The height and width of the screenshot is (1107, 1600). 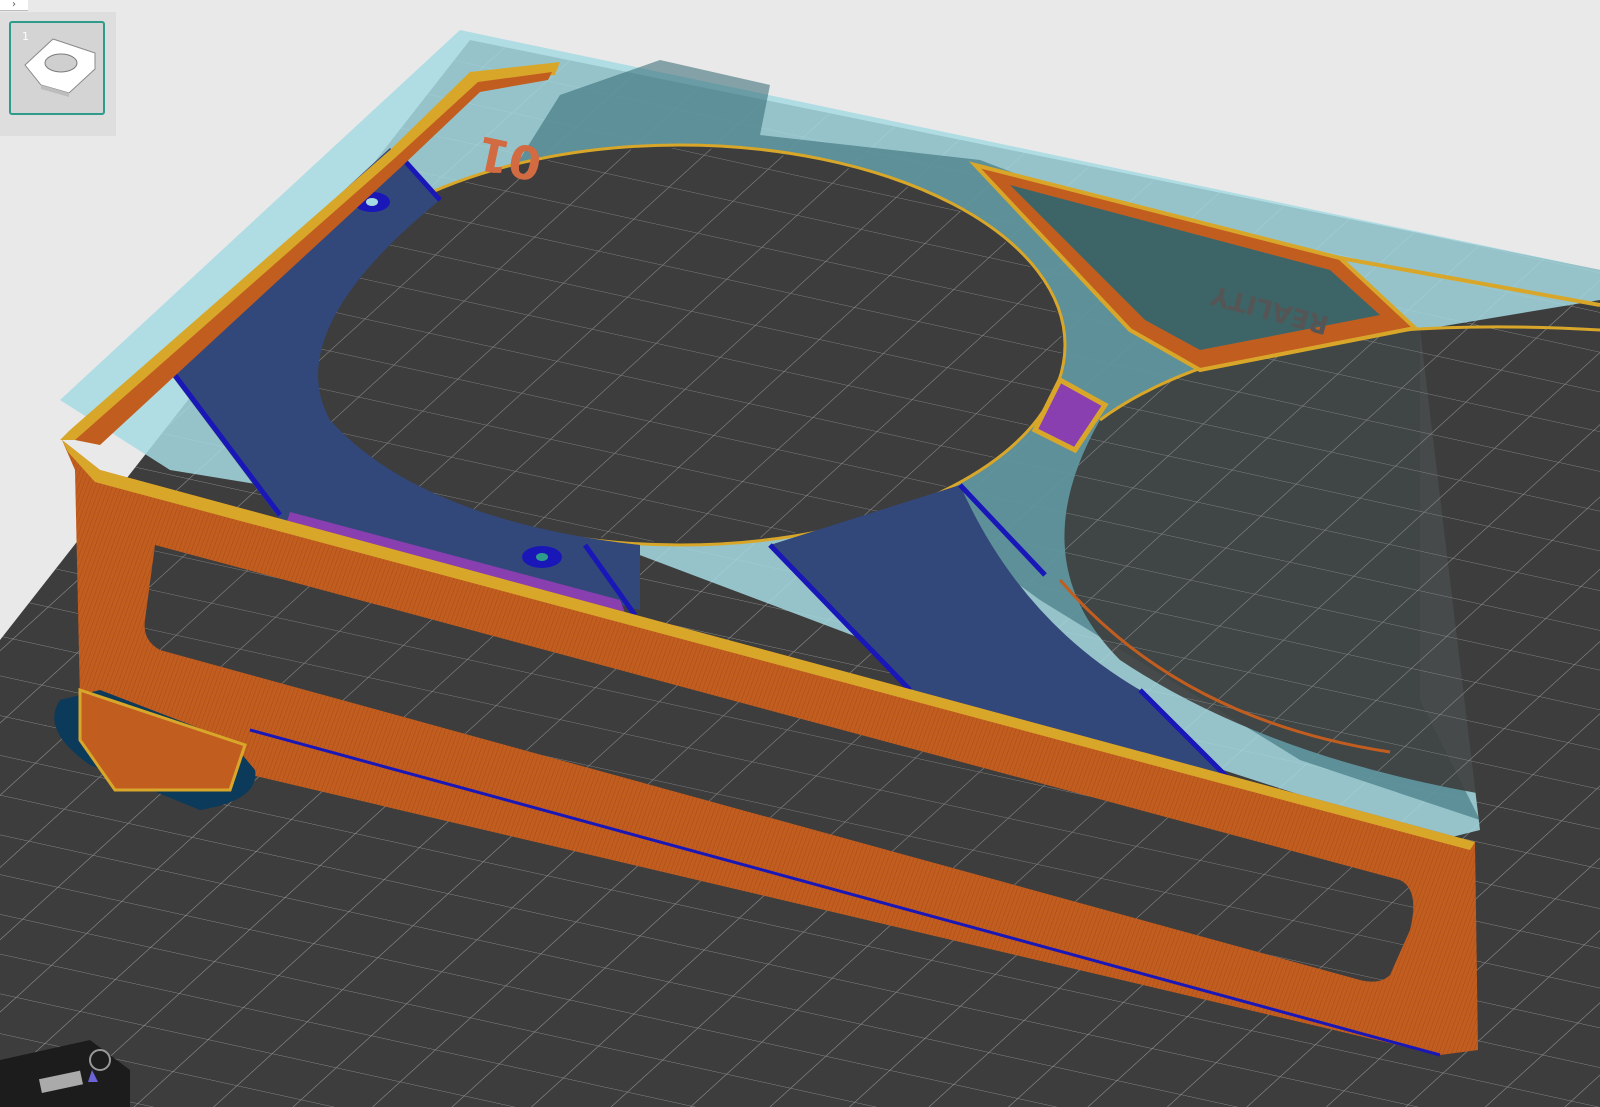 What do you see at coordinates (25, 36) in the screenshot?
I see `plate-thumbnail-index: 1` at bounding box center [25, 36].